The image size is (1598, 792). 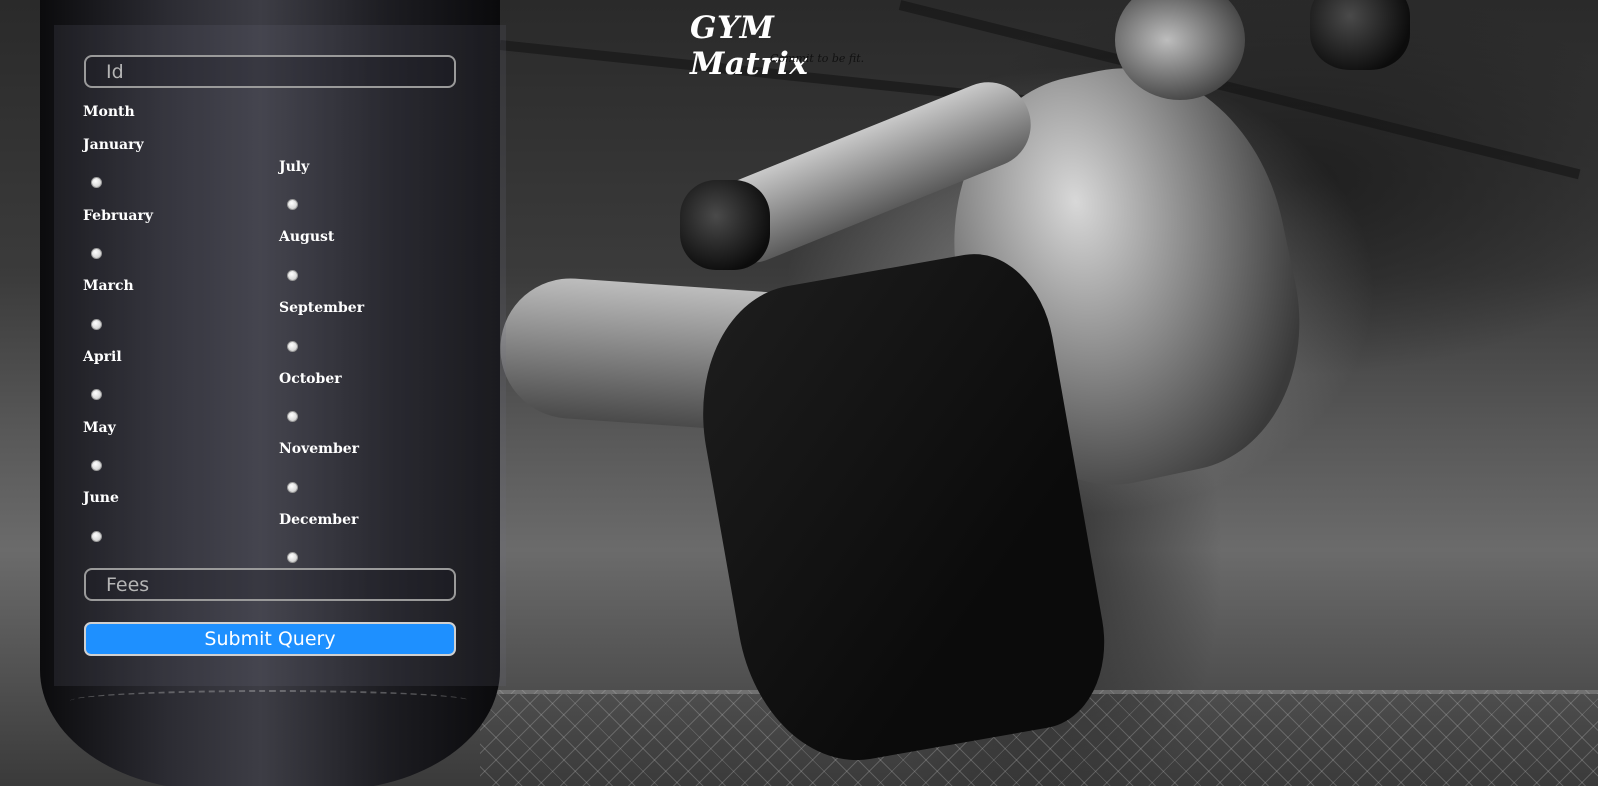 I want to click on month-label-december: December, so click(x=319, y=520).